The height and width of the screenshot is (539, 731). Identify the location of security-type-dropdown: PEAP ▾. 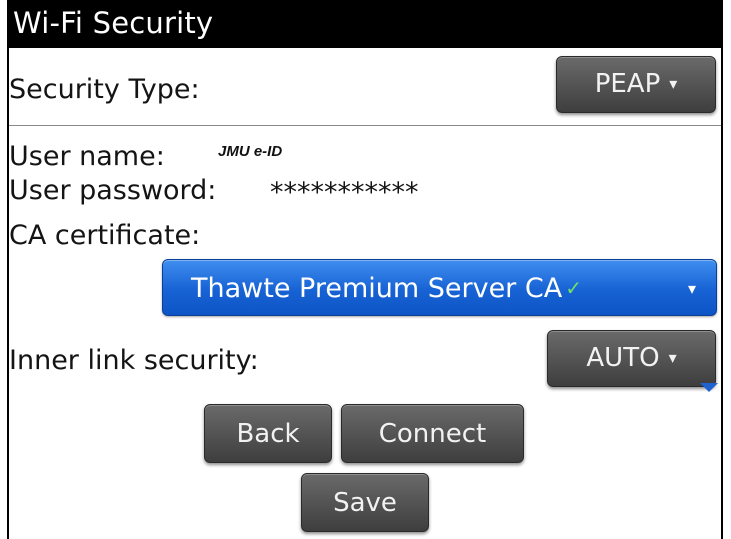
(636, 84).